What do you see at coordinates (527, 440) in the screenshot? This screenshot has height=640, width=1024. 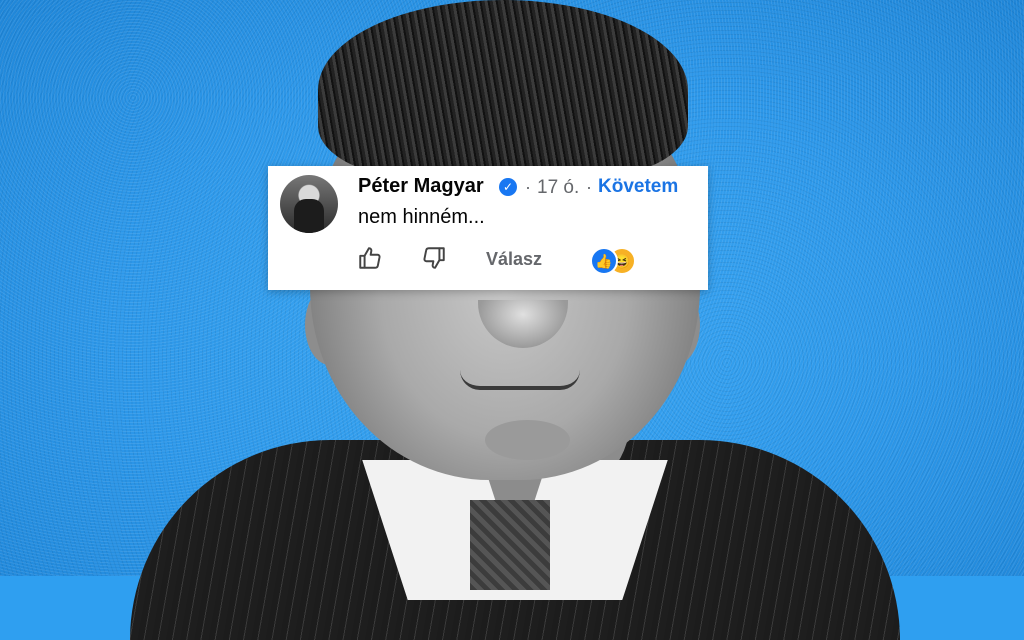 I see `chin` at bounding box center [527, 440].